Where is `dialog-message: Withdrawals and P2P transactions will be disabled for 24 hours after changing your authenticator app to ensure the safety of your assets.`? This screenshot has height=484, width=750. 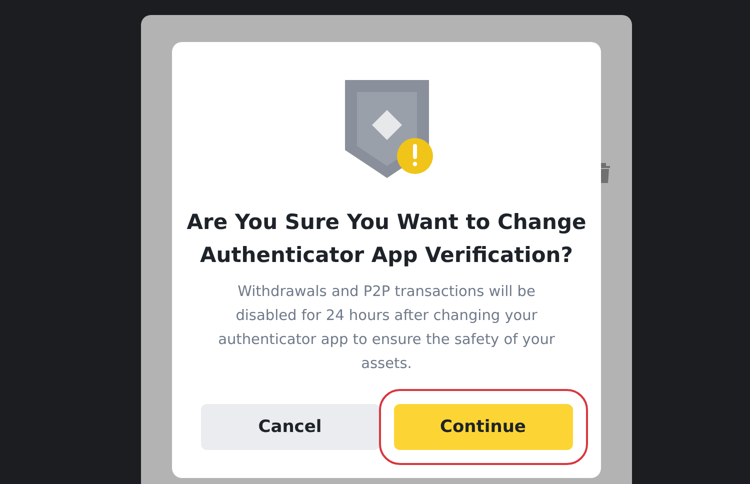
dialog-message: Withdrawals and P2P transactions will be disabled for 24 hours after changing your authenticator app to ensure the safety of your assets. is located at coordinates (386, 328).